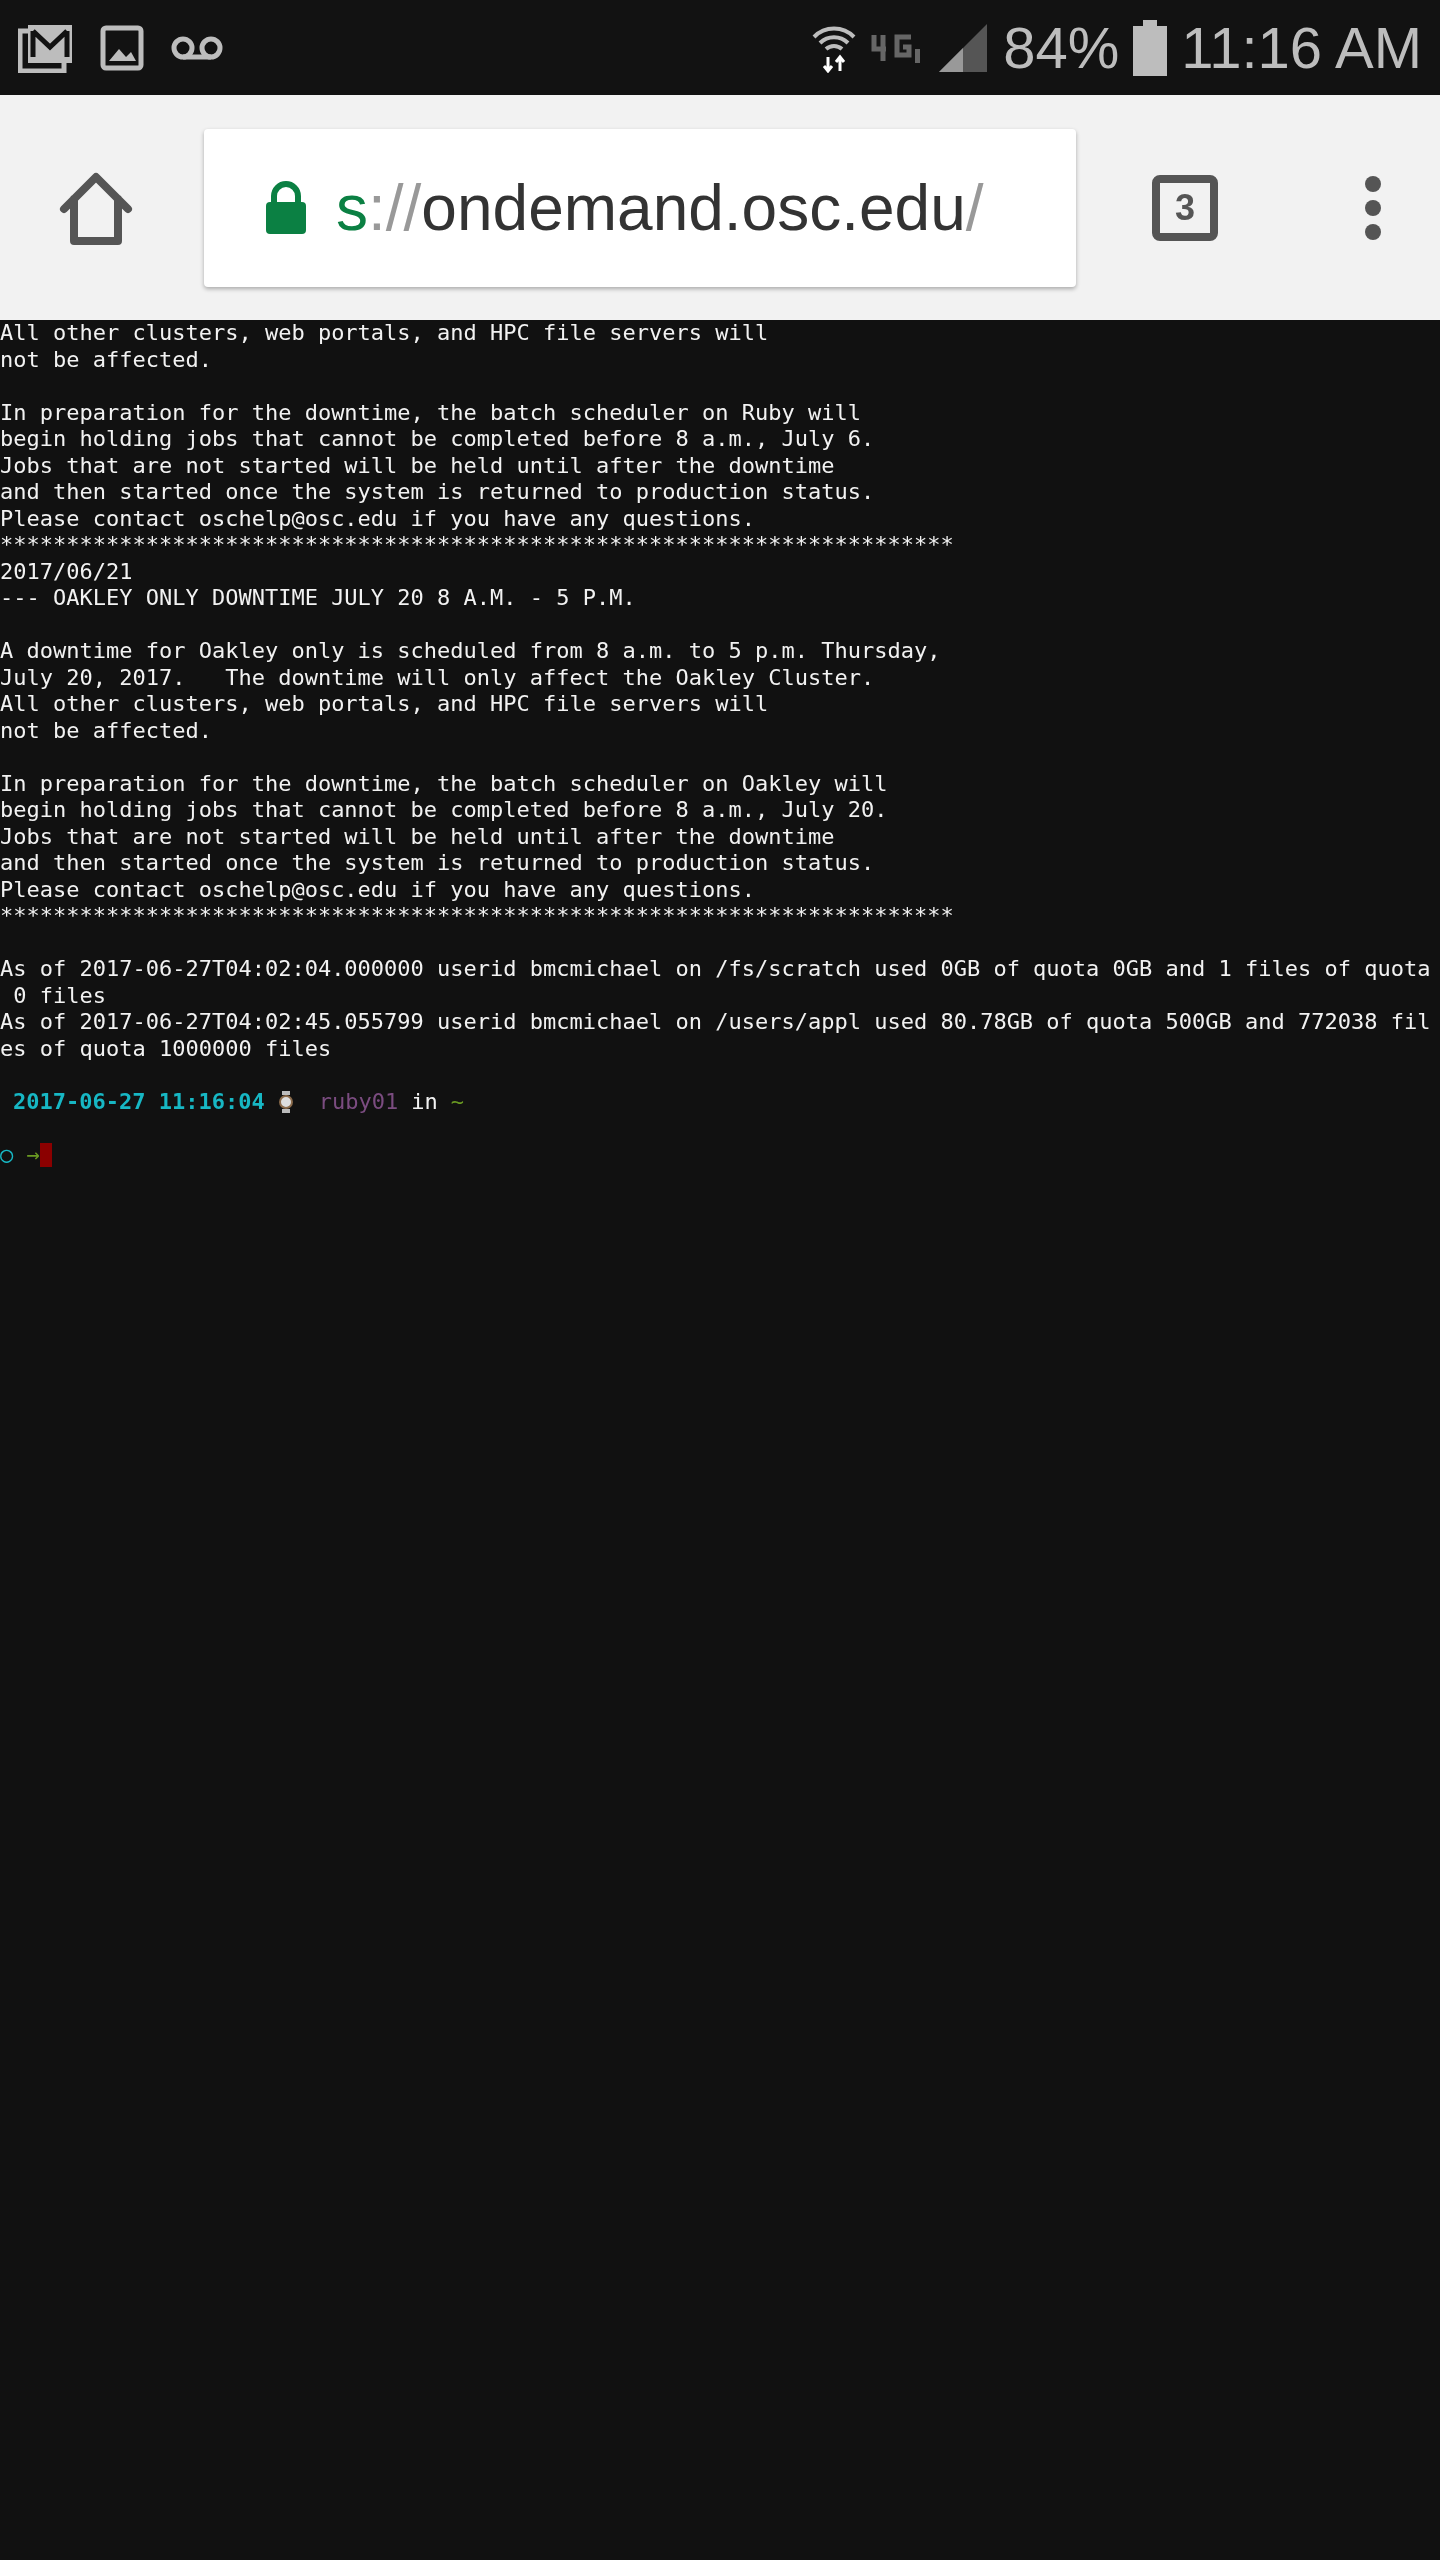  I want to click on cursor, so click(45, 1154).